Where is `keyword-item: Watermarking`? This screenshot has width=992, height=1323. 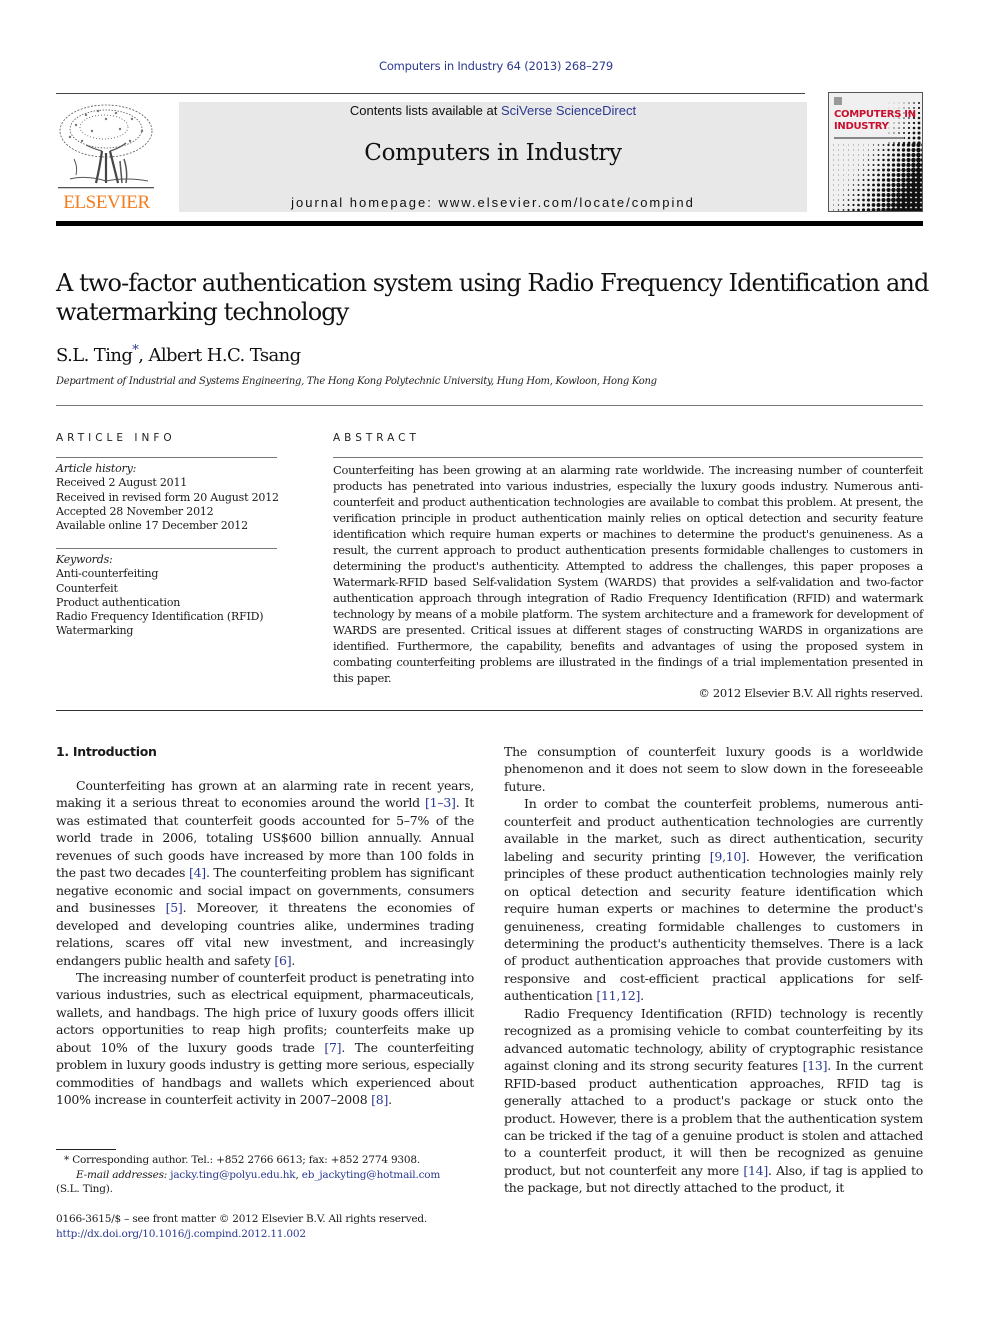
keyword-item: Watermarking is located at coordinates (95, 631).